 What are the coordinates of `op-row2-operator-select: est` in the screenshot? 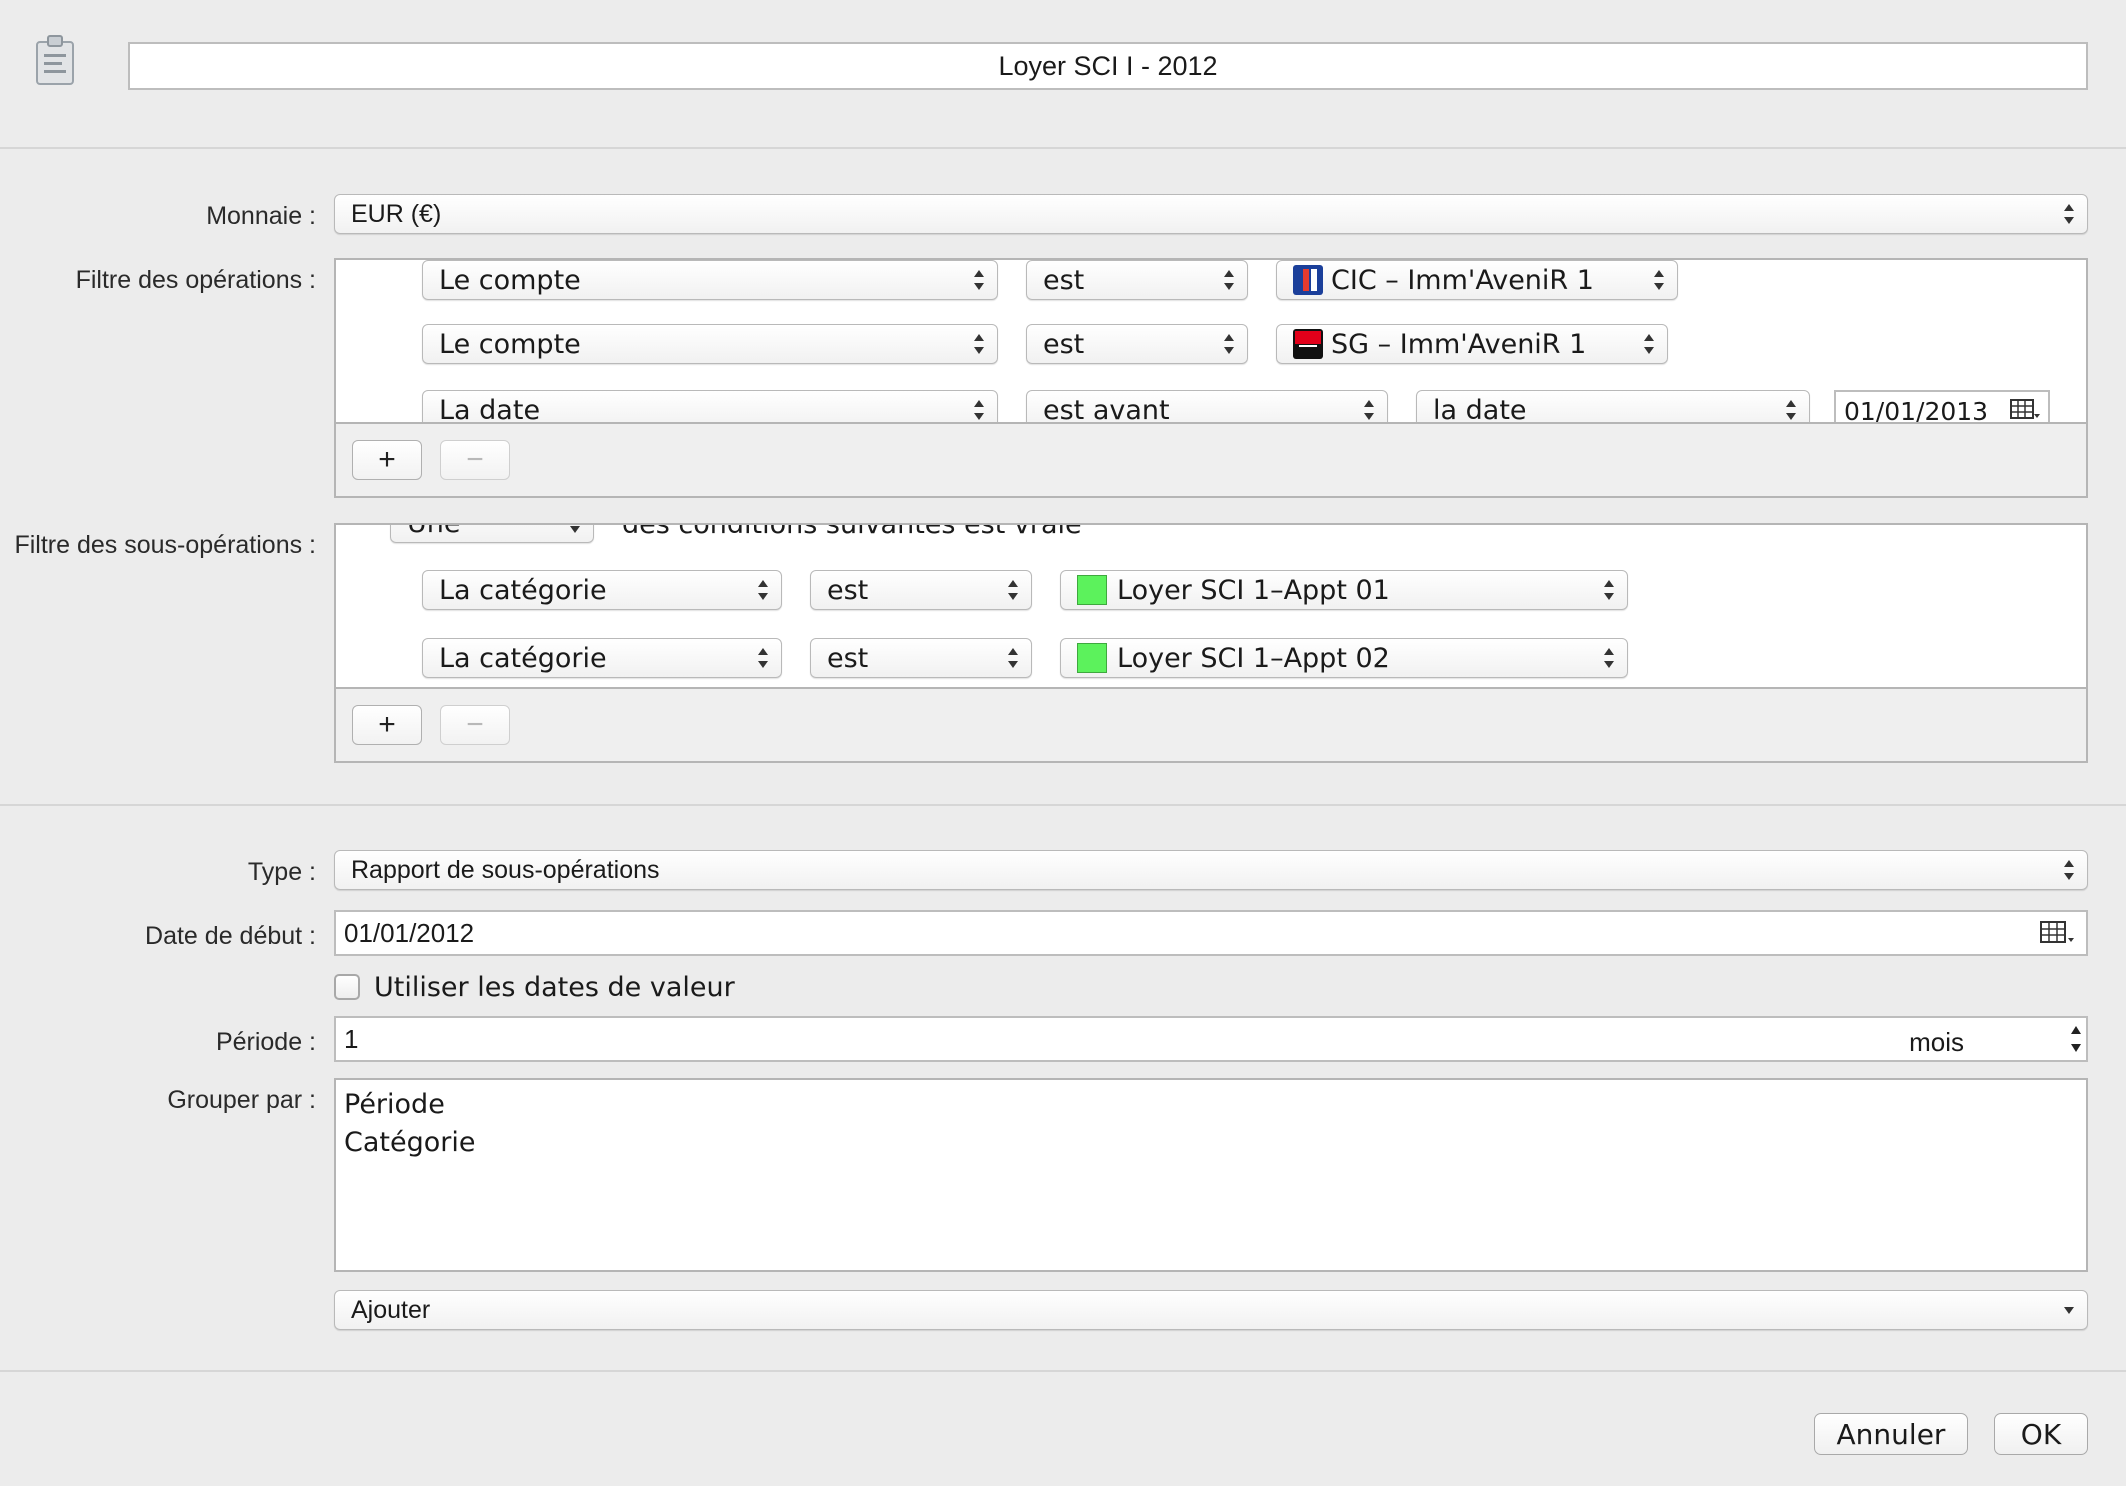 It's located at (1137, 344).